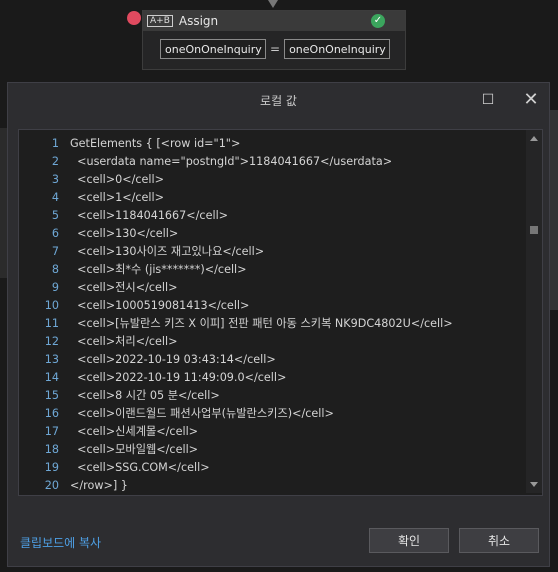 The image size is (558, 572). I want to click on code-line: 6 <cell>130</cell>, so click(269, 234).